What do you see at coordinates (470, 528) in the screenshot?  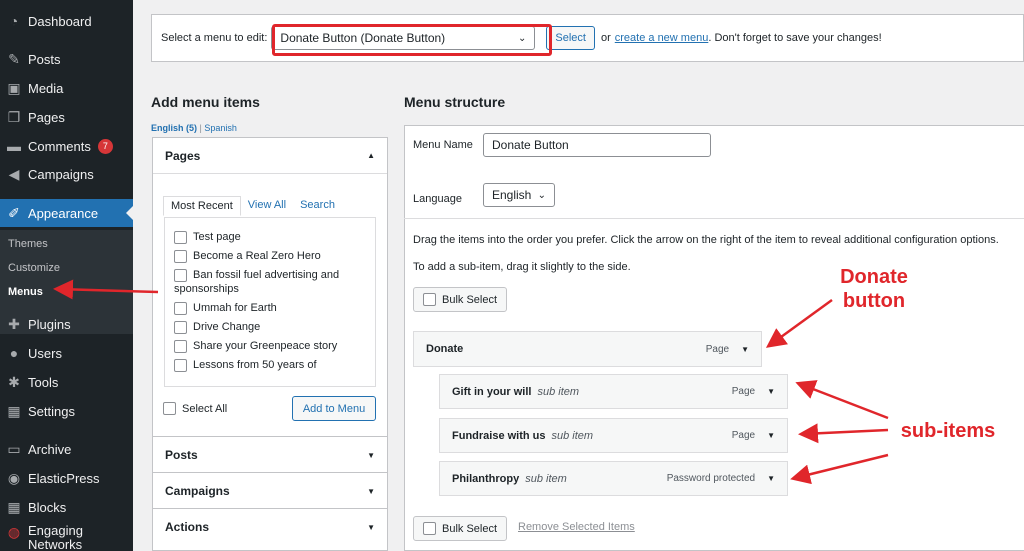 I see `bulk-select-label: Bulk Select` at bounding box center [470, 528].